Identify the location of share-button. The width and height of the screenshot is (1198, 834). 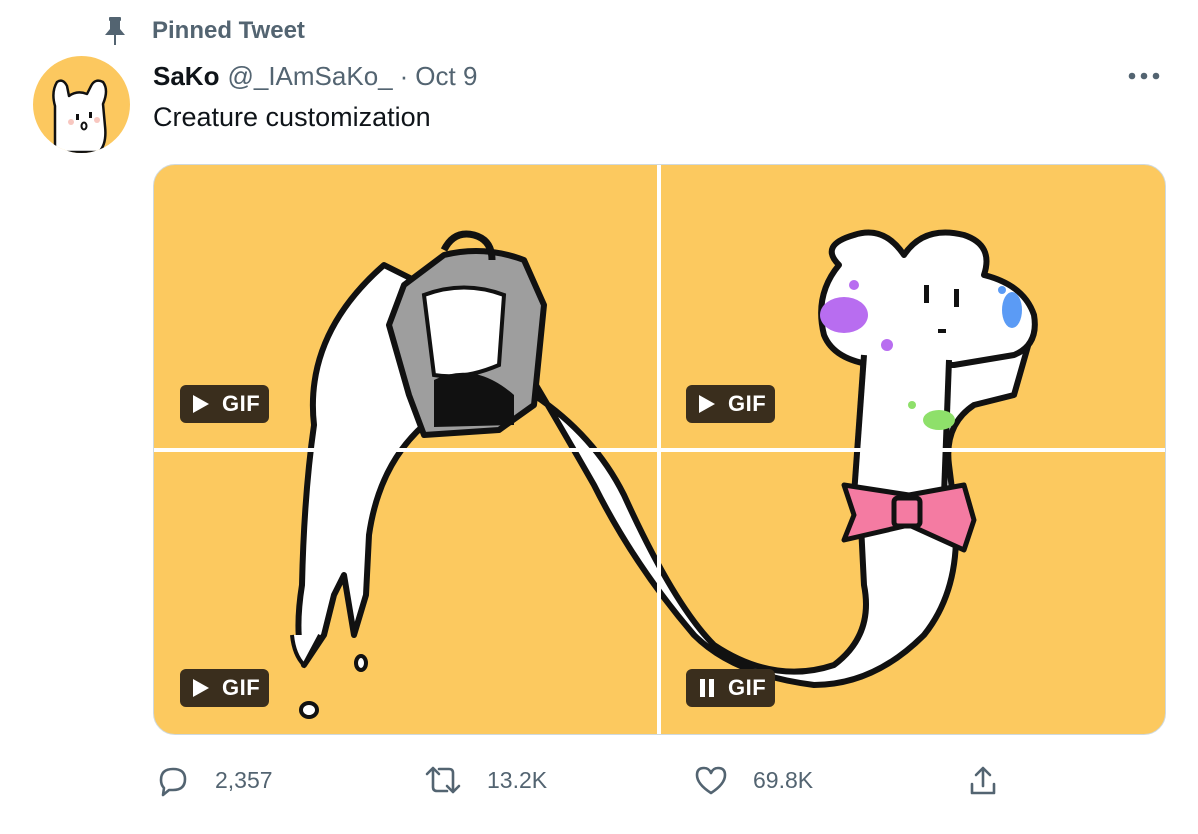
(983, 780).